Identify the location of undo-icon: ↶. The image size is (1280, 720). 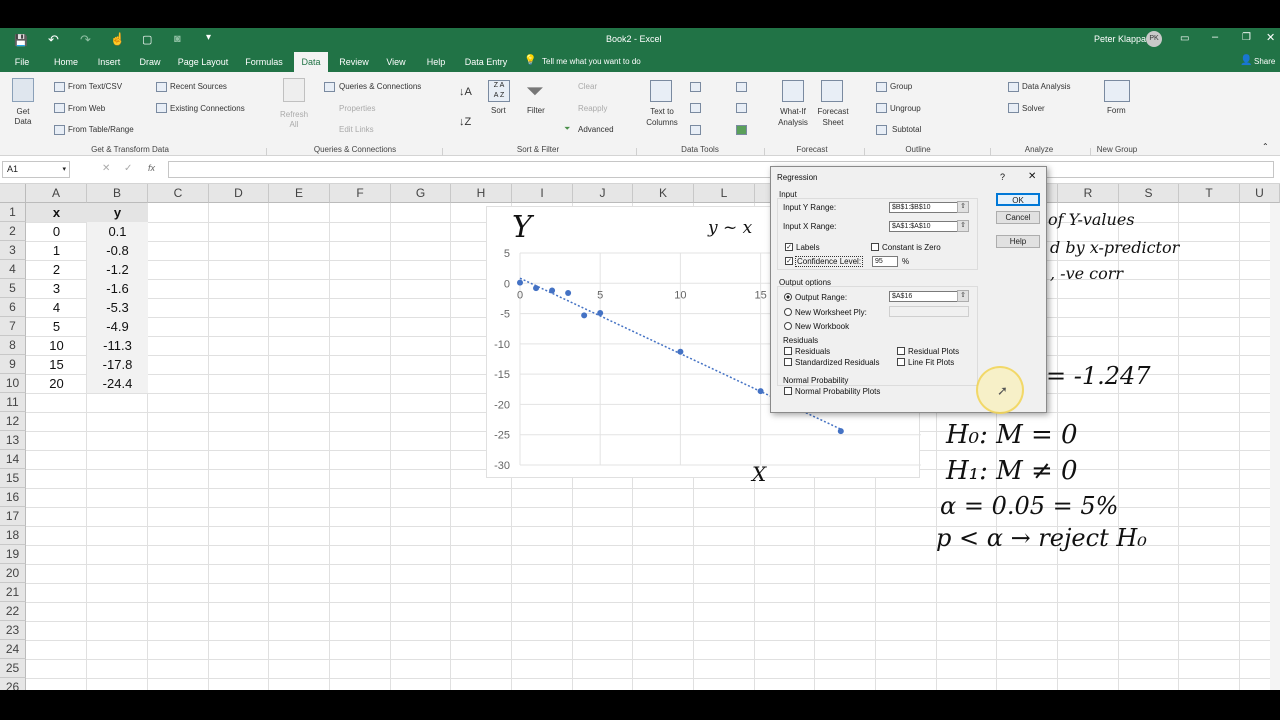
(53, 40).